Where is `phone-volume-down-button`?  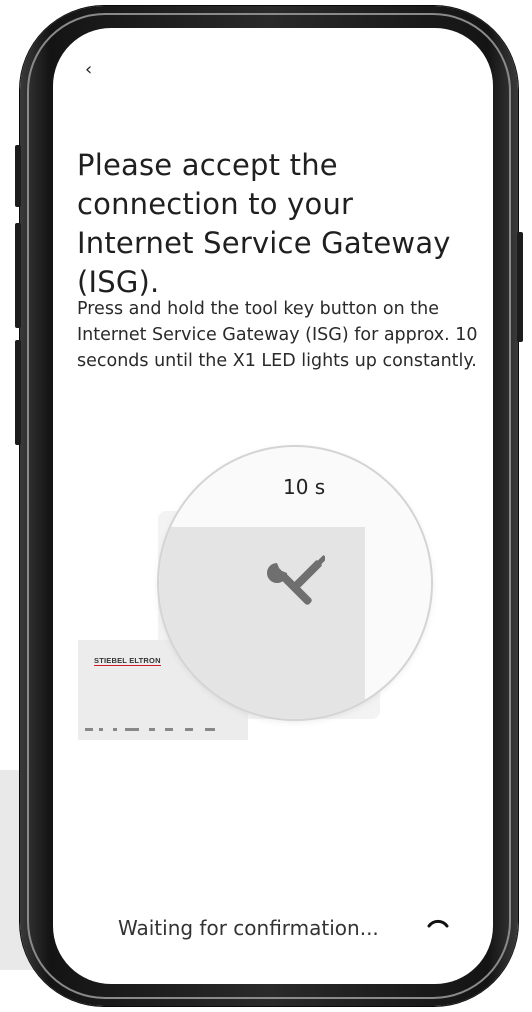 phone-volume-down-button is located at coordinates (18, 392).